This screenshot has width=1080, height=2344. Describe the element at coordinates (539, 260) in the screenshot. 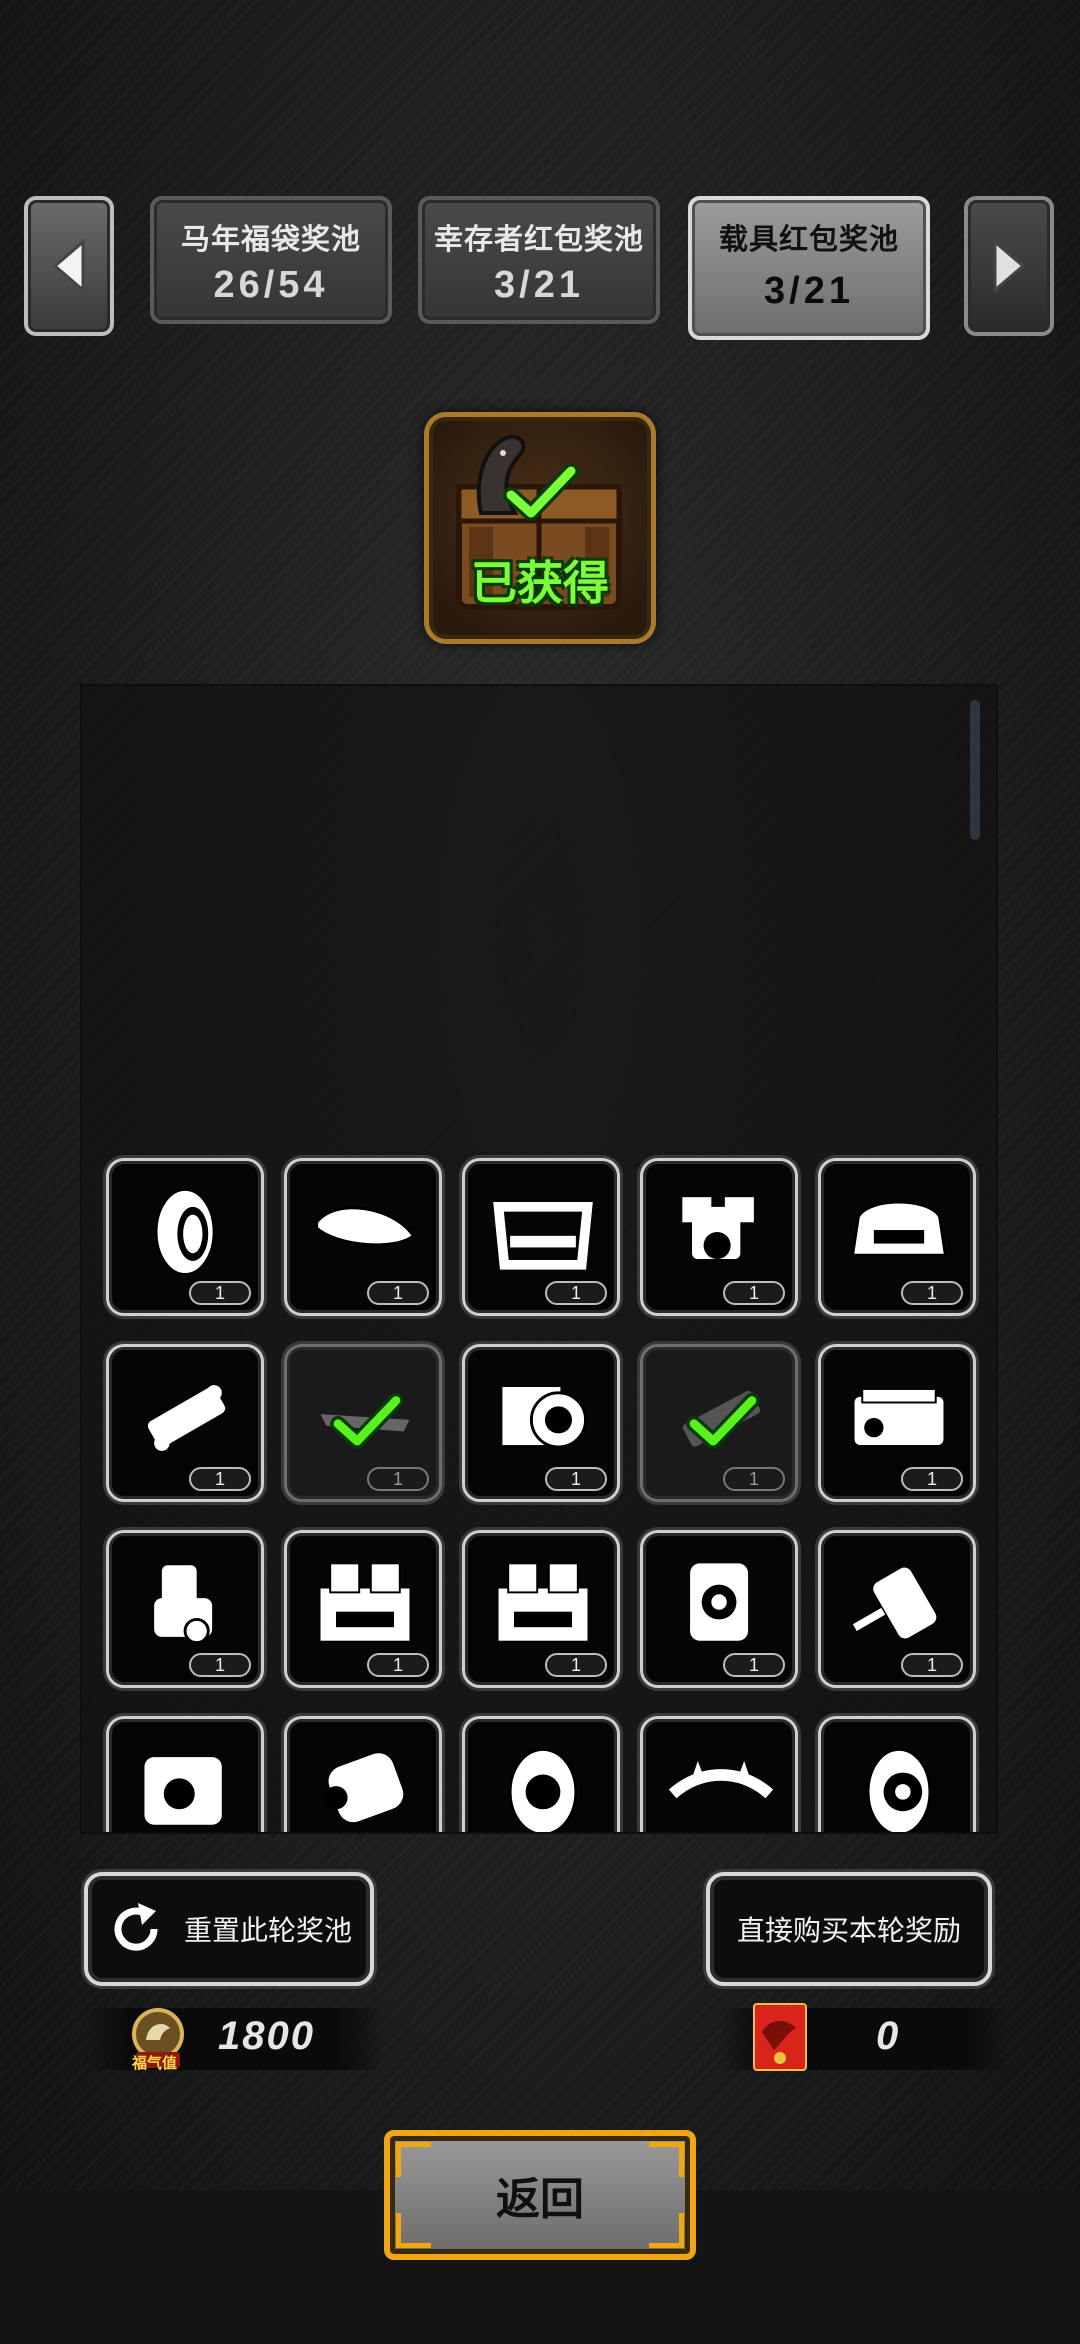

I see `tab-survivor-pool: 幸存者红包奖池 3/21` at that location.